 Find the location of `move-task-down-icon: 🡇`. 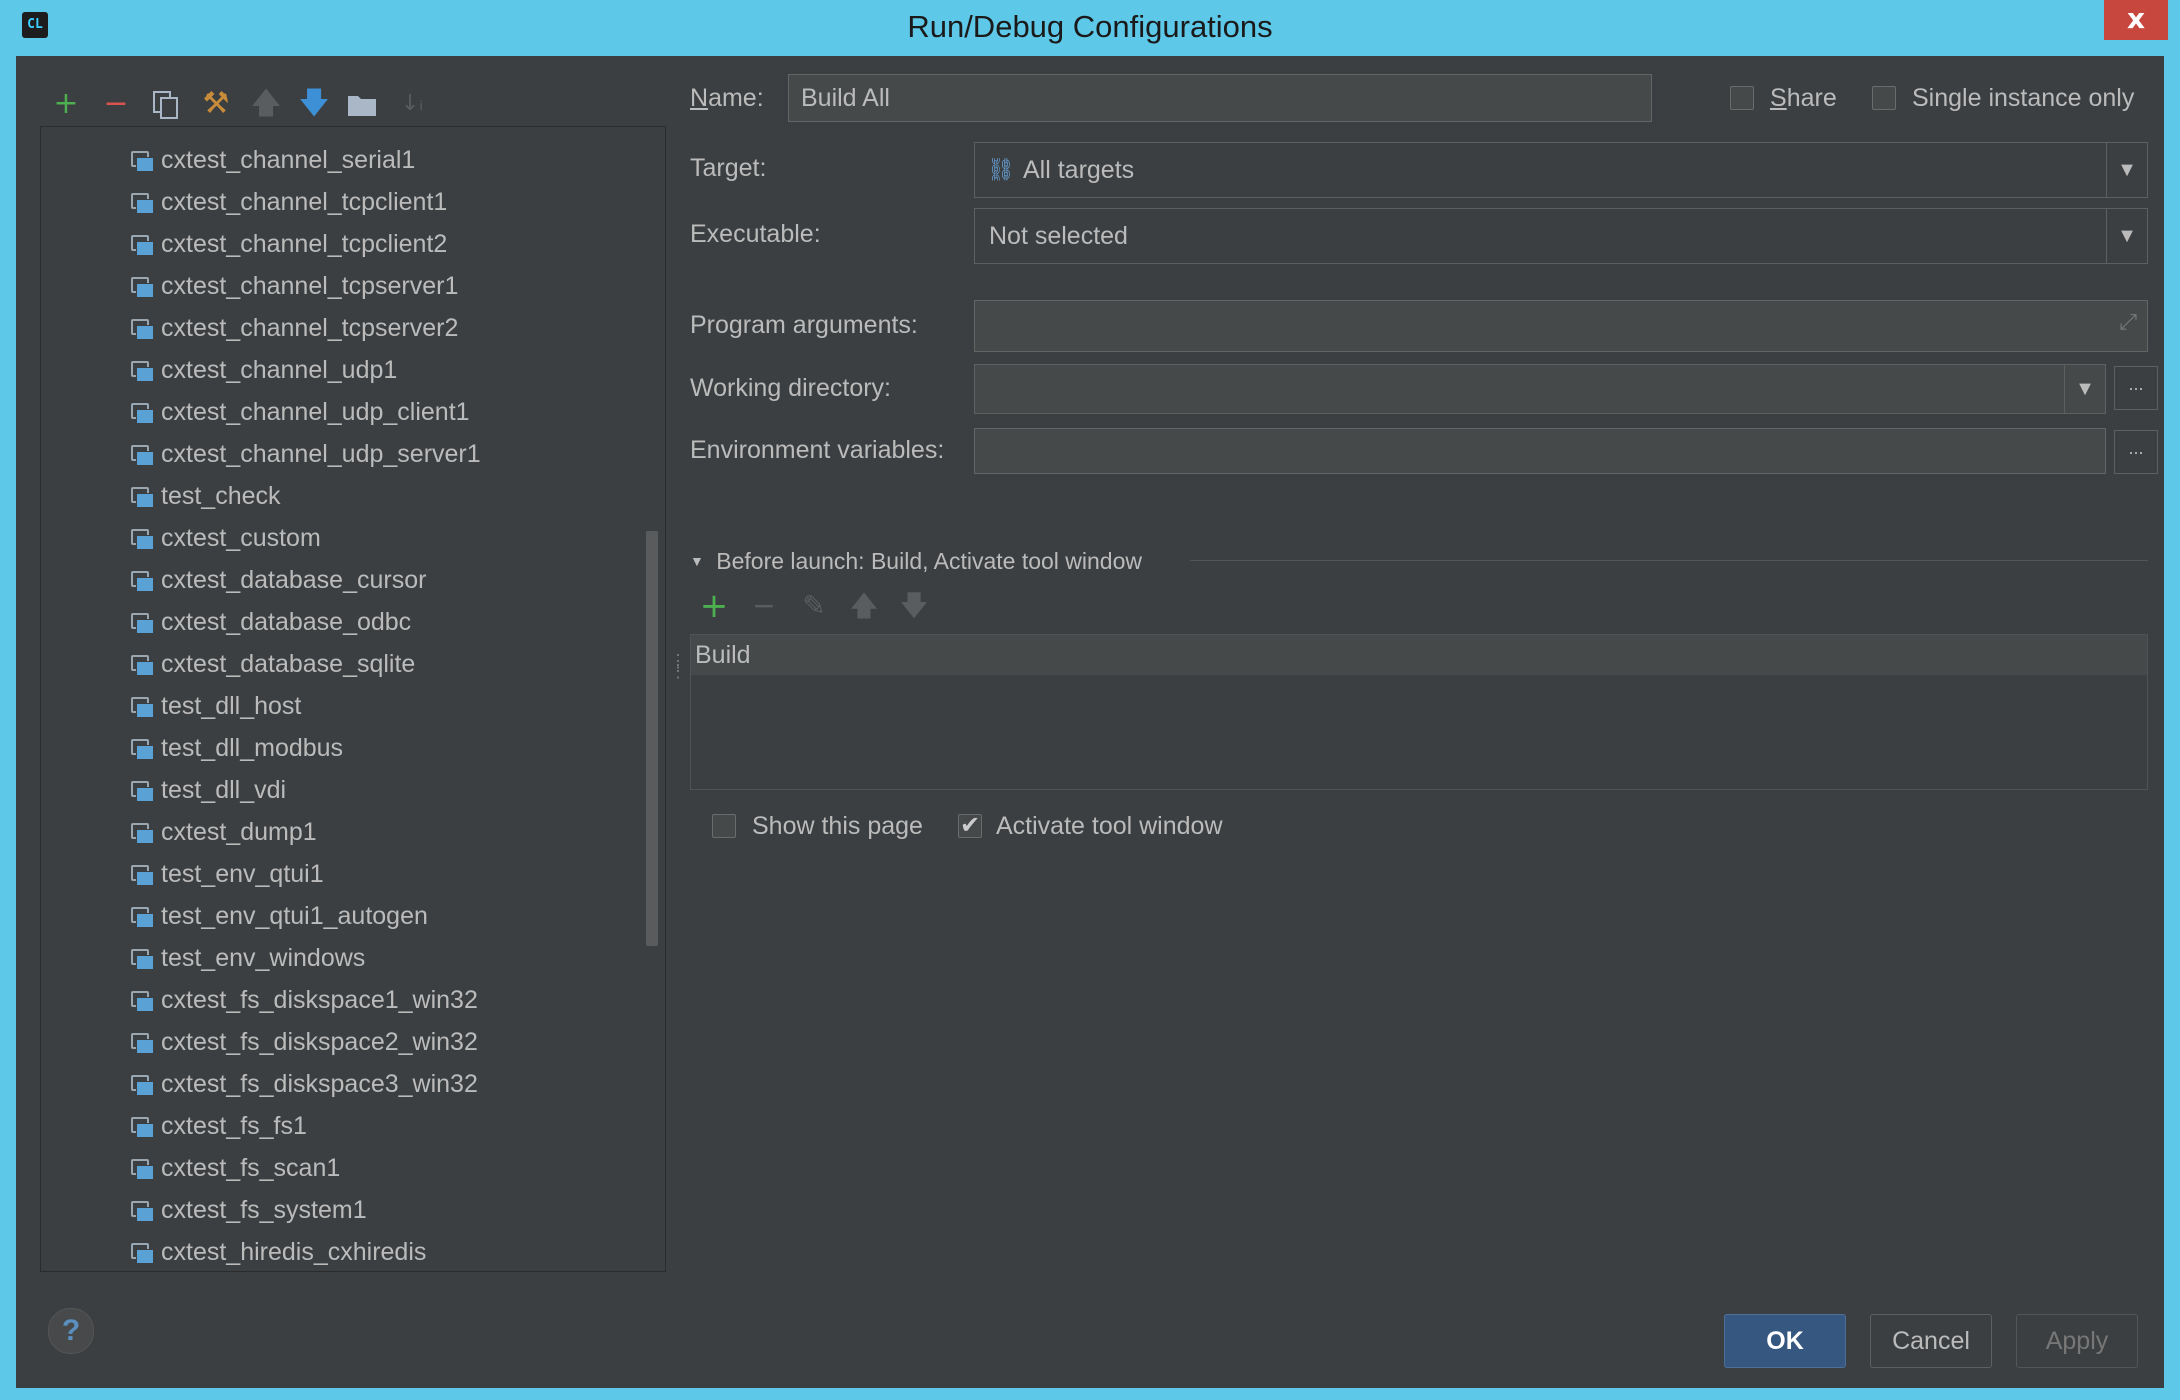

move-task-down-icon: 🡇 is located at coordinates (914, 606).